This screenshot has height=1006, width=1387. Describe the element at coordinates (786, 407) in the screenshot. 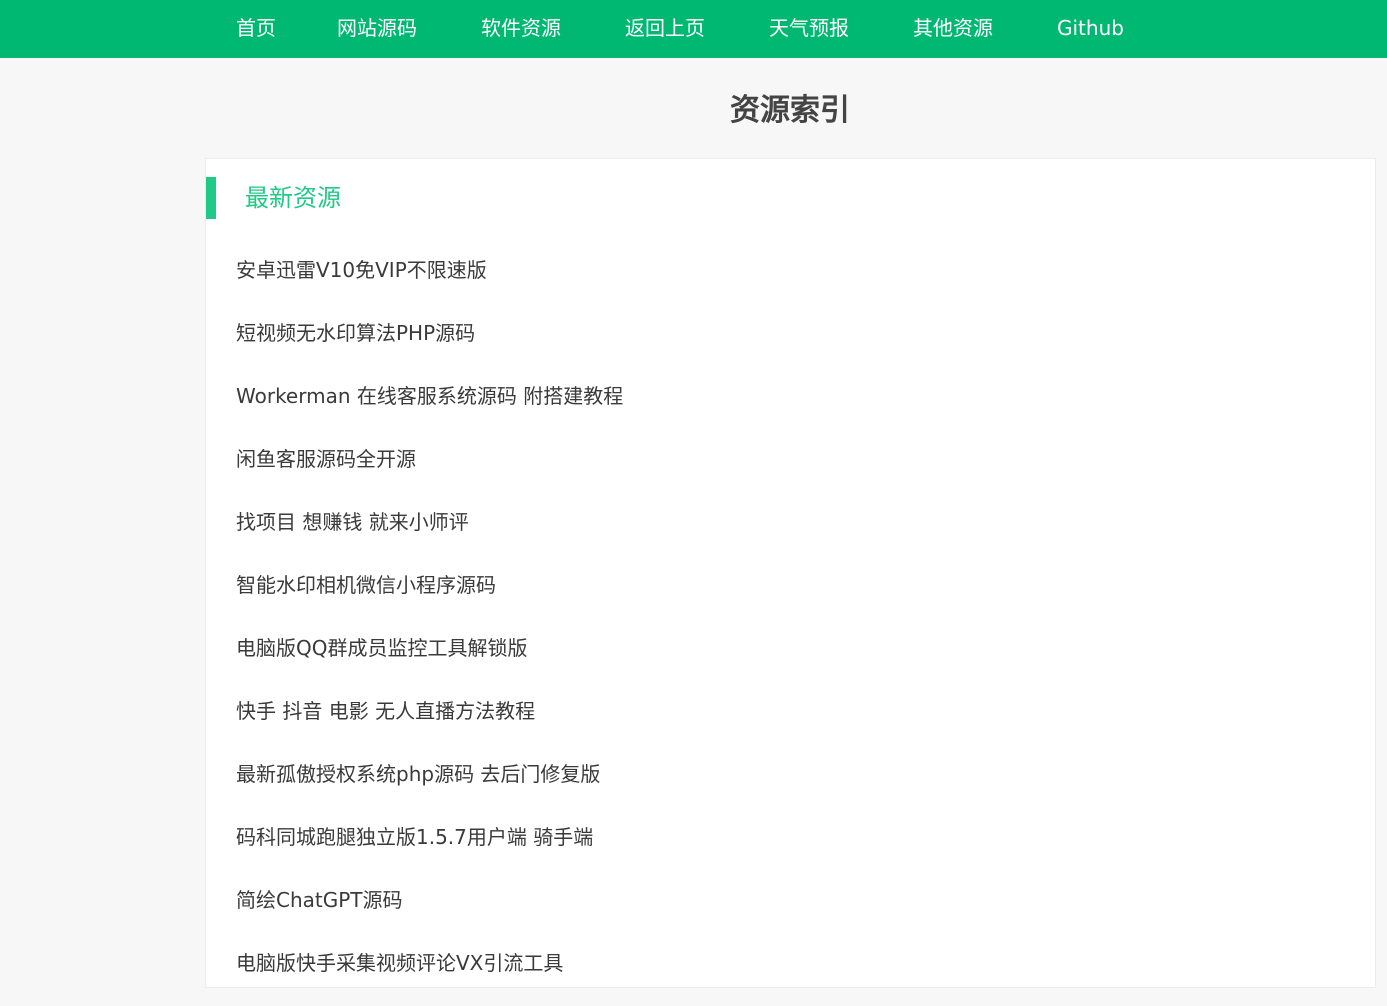

I see `list-item: Workerman 在线客服系统源码 附搭建教程` at that location.